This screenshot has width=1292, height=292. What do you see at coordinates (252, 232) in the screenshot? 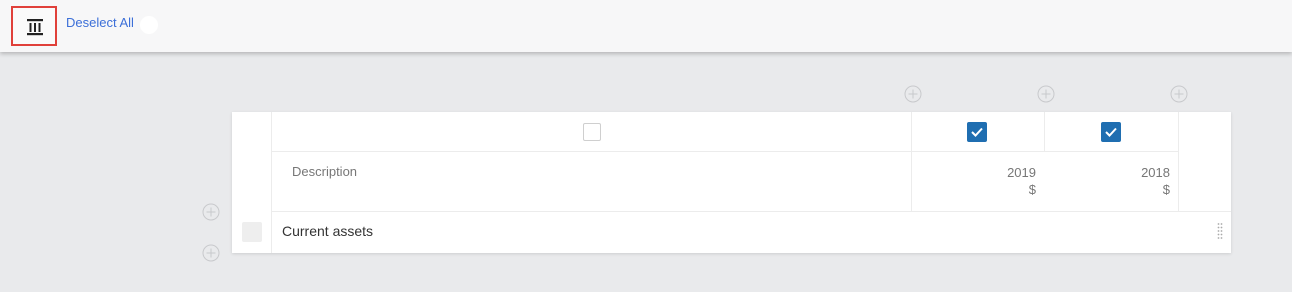
I see `row-select-checkbox` at bounding box center [252, 232].